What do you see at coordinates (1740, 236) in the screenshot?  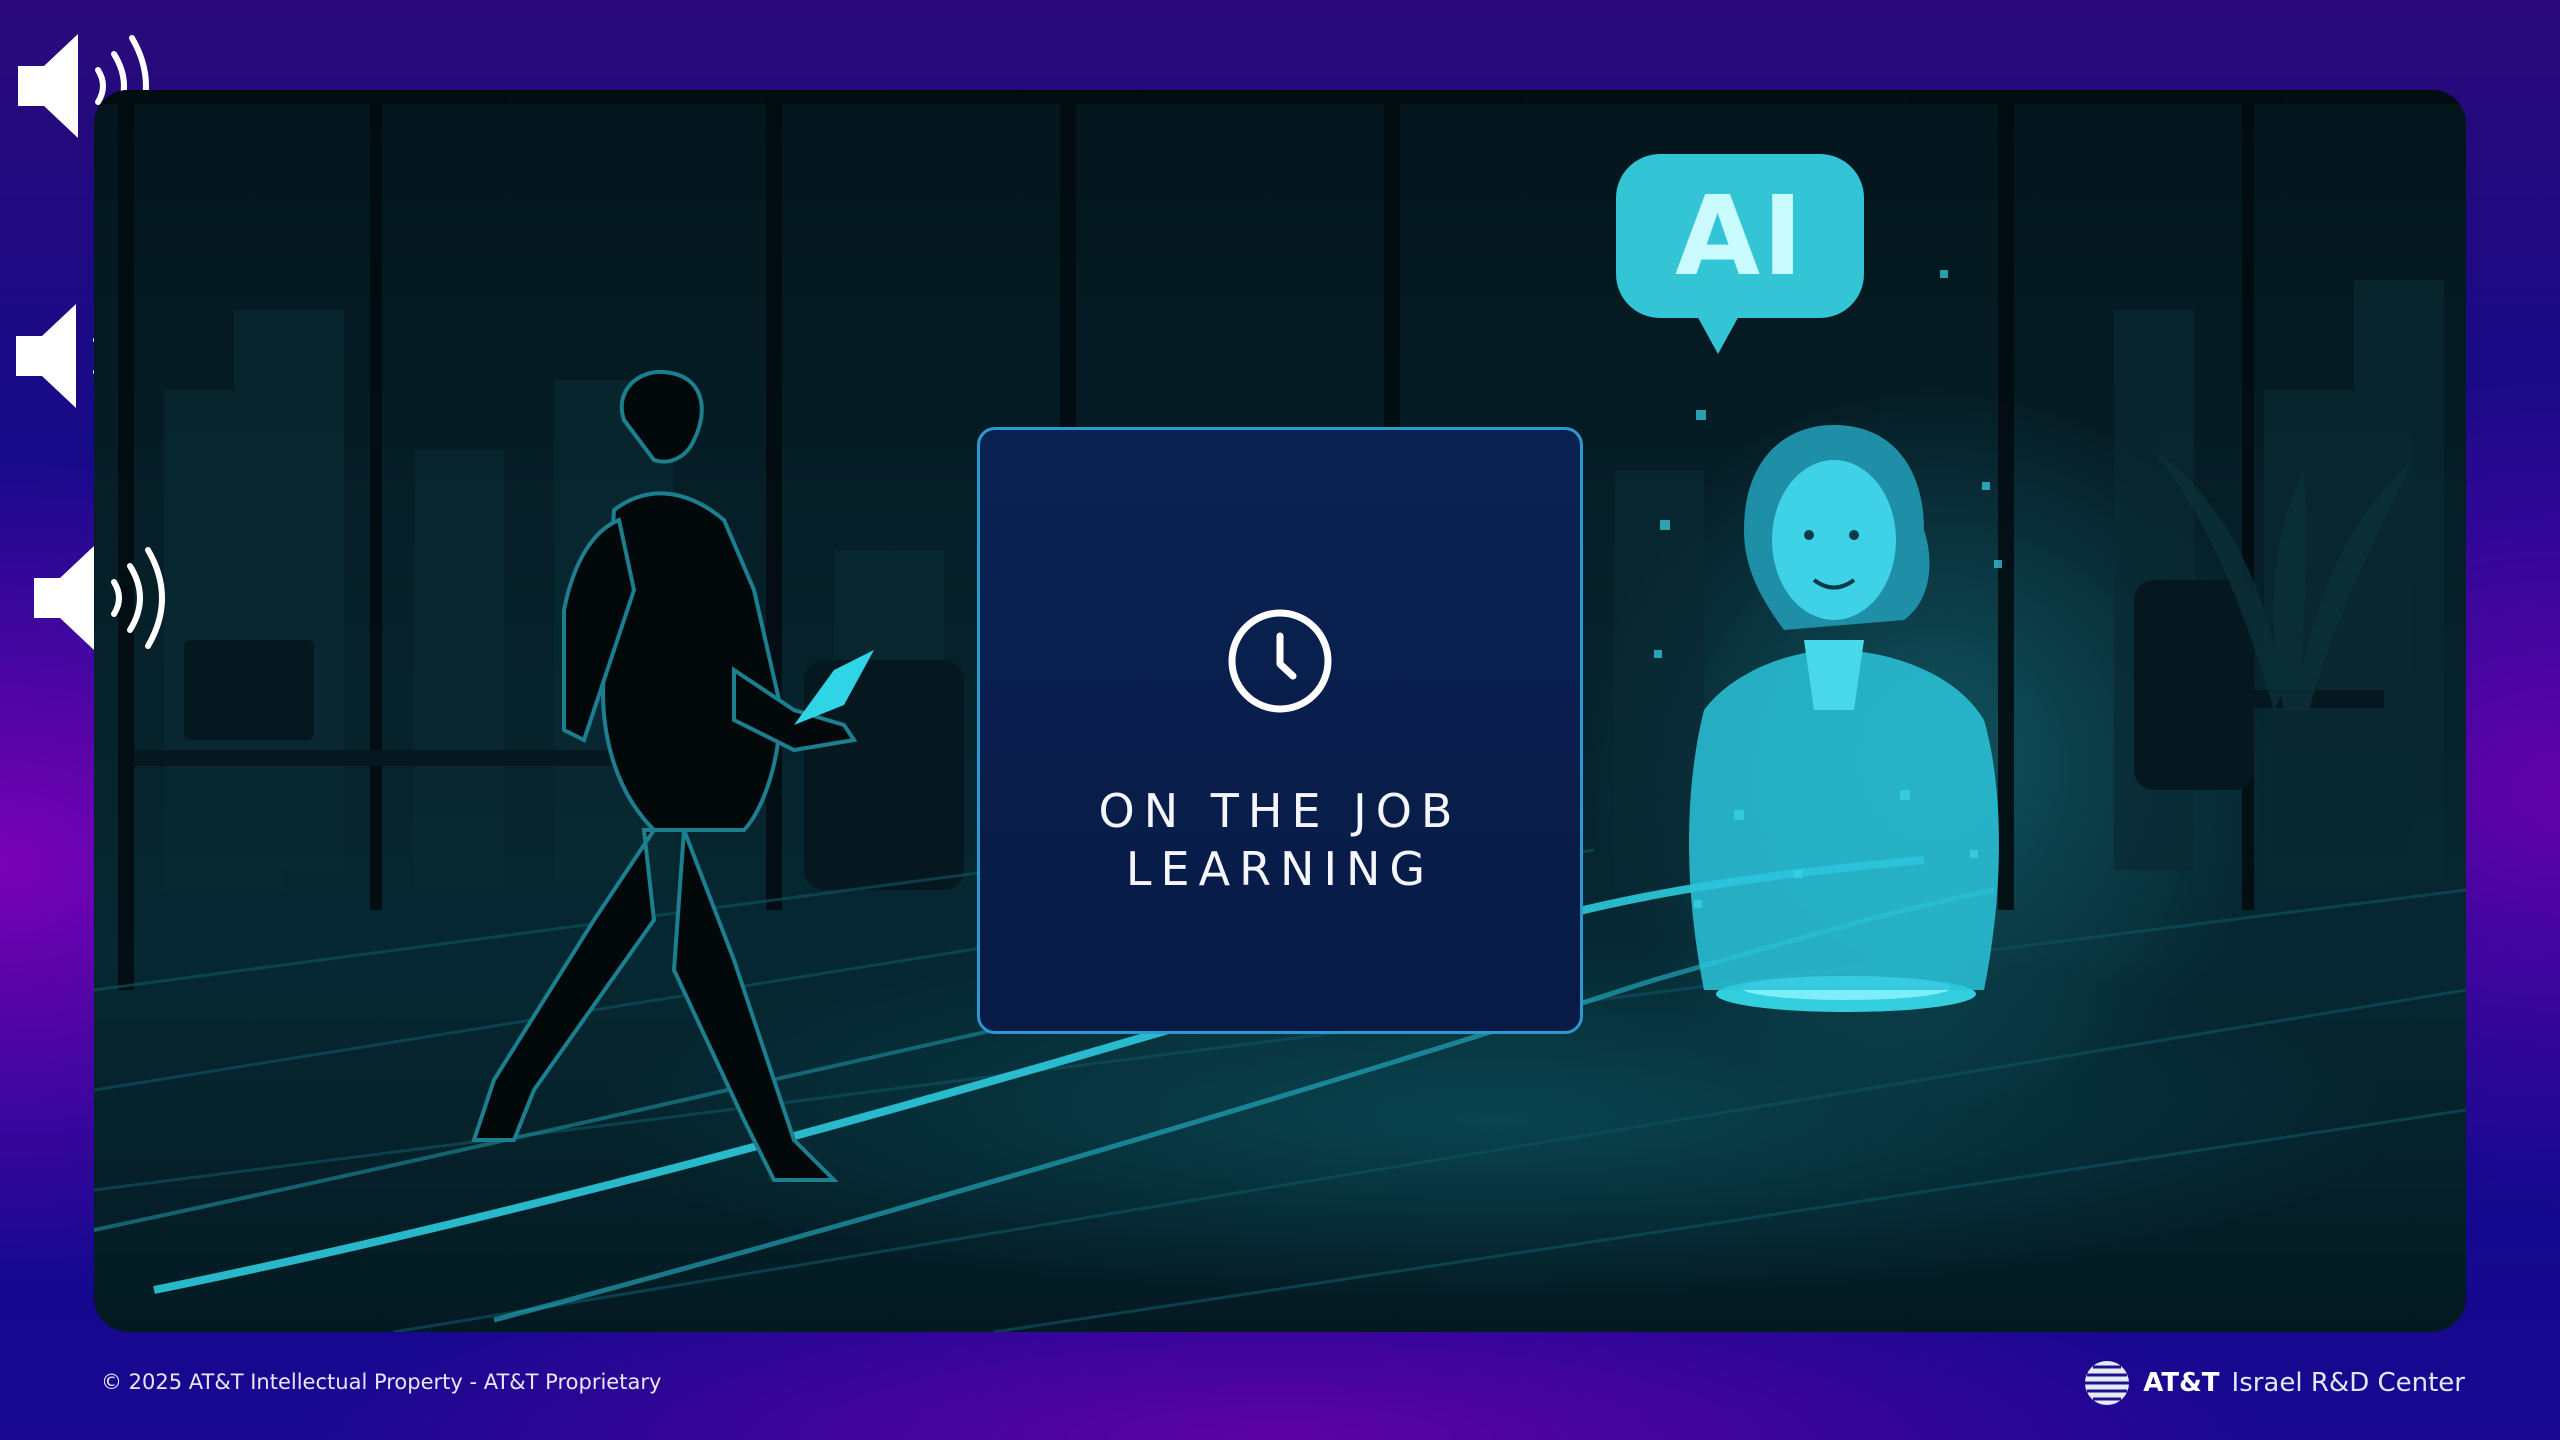 I see `ai-bubble-label: AI` at bounding box center [1740, 236].